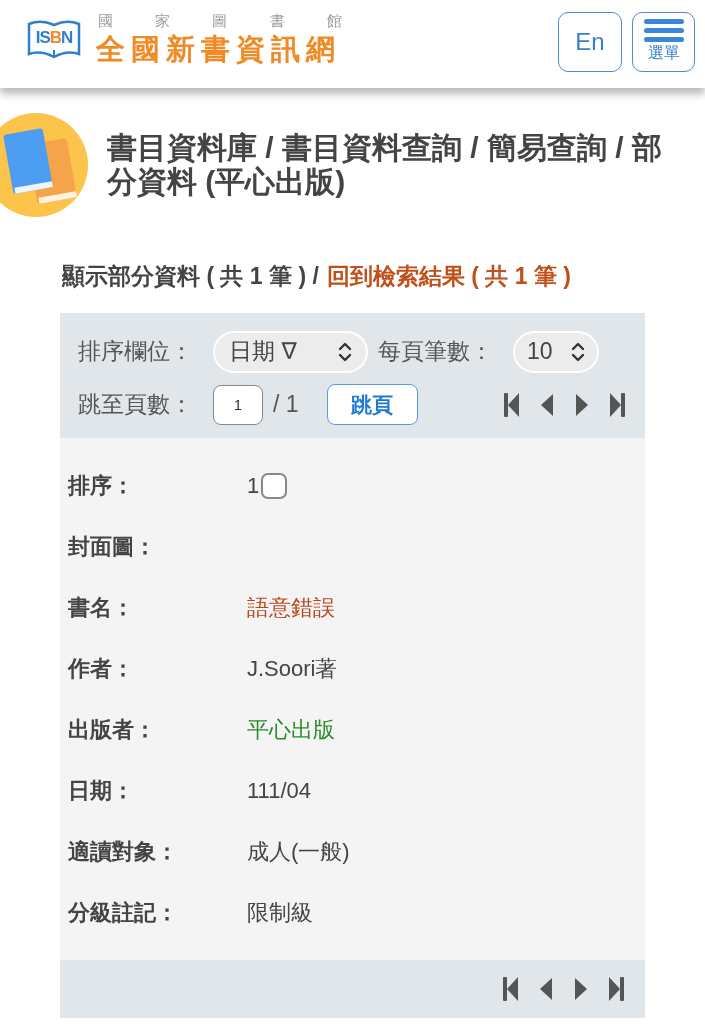 This screenshot has width=705, height=1024. What do you see at coordinates (135, 351) in the screenshot?
I see `sort-field-label: 排序欄位：` at bounding box center [135, 351].